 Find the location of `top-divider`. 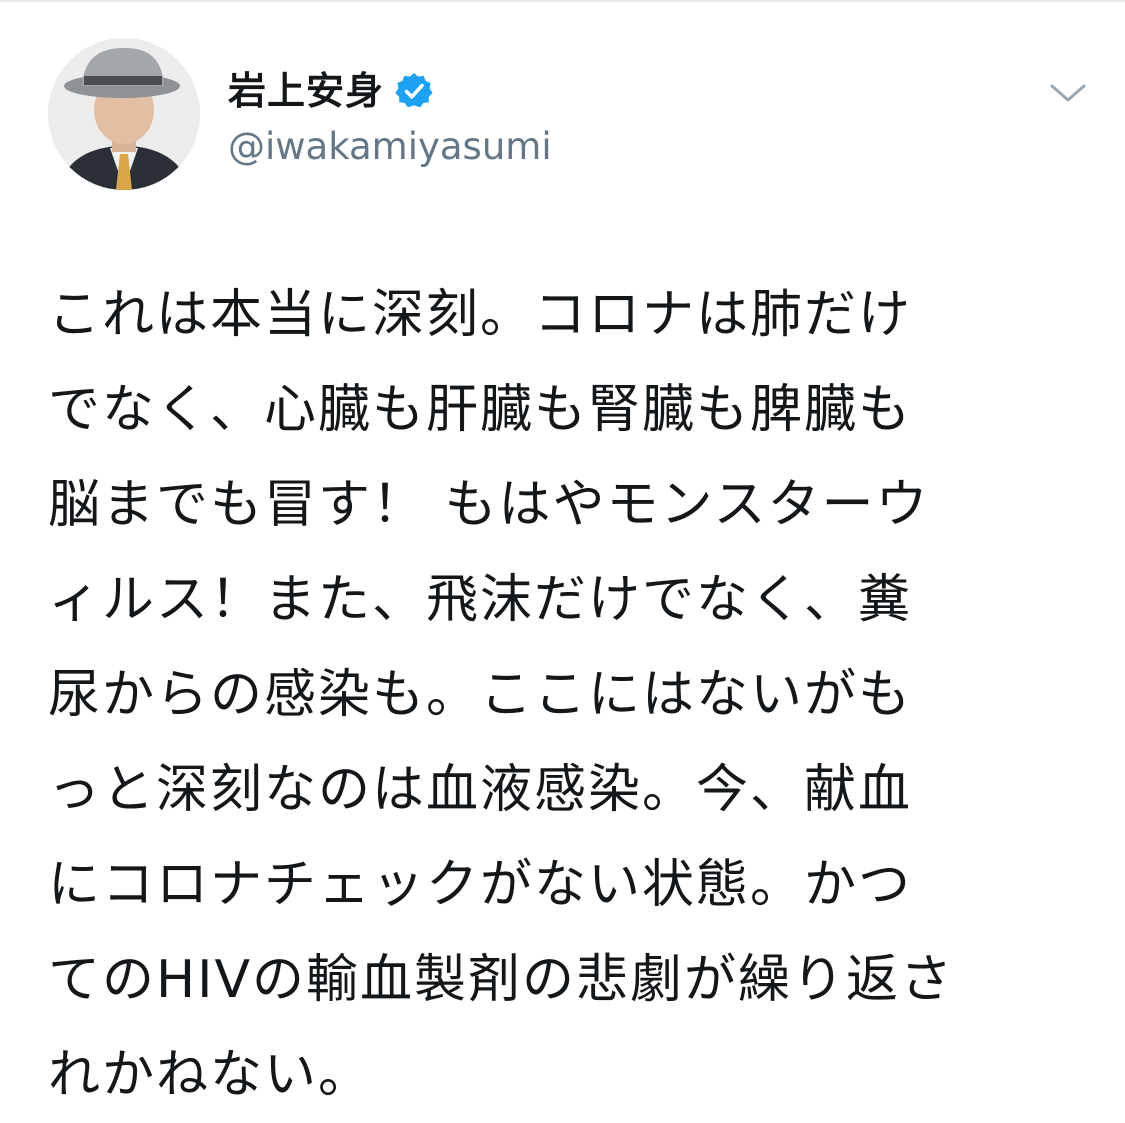

top-divider is located at coordinates (562, 1).